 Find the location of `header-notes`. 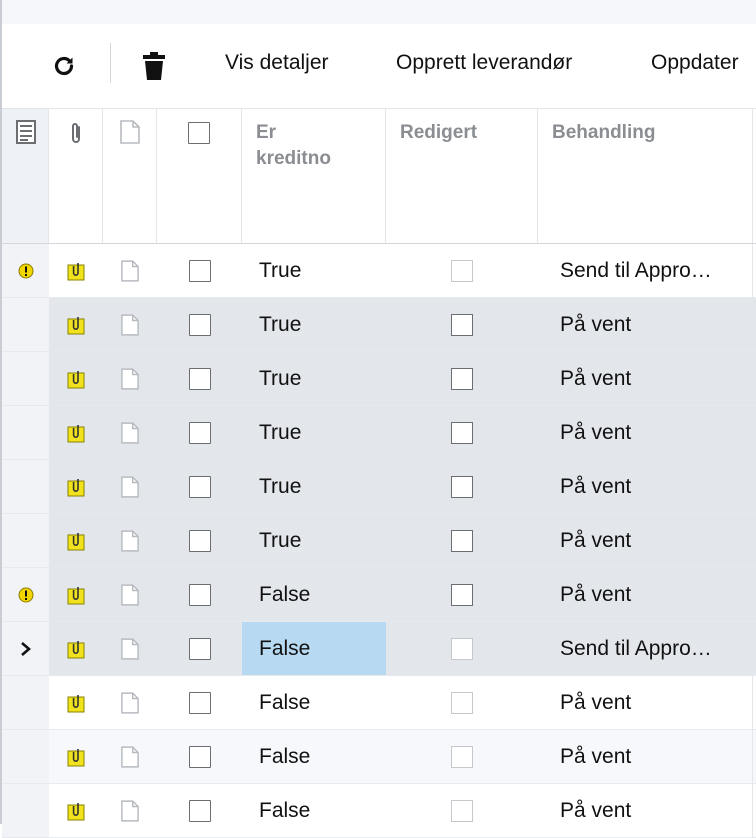

header-notes is located at coordinates (25, 176).